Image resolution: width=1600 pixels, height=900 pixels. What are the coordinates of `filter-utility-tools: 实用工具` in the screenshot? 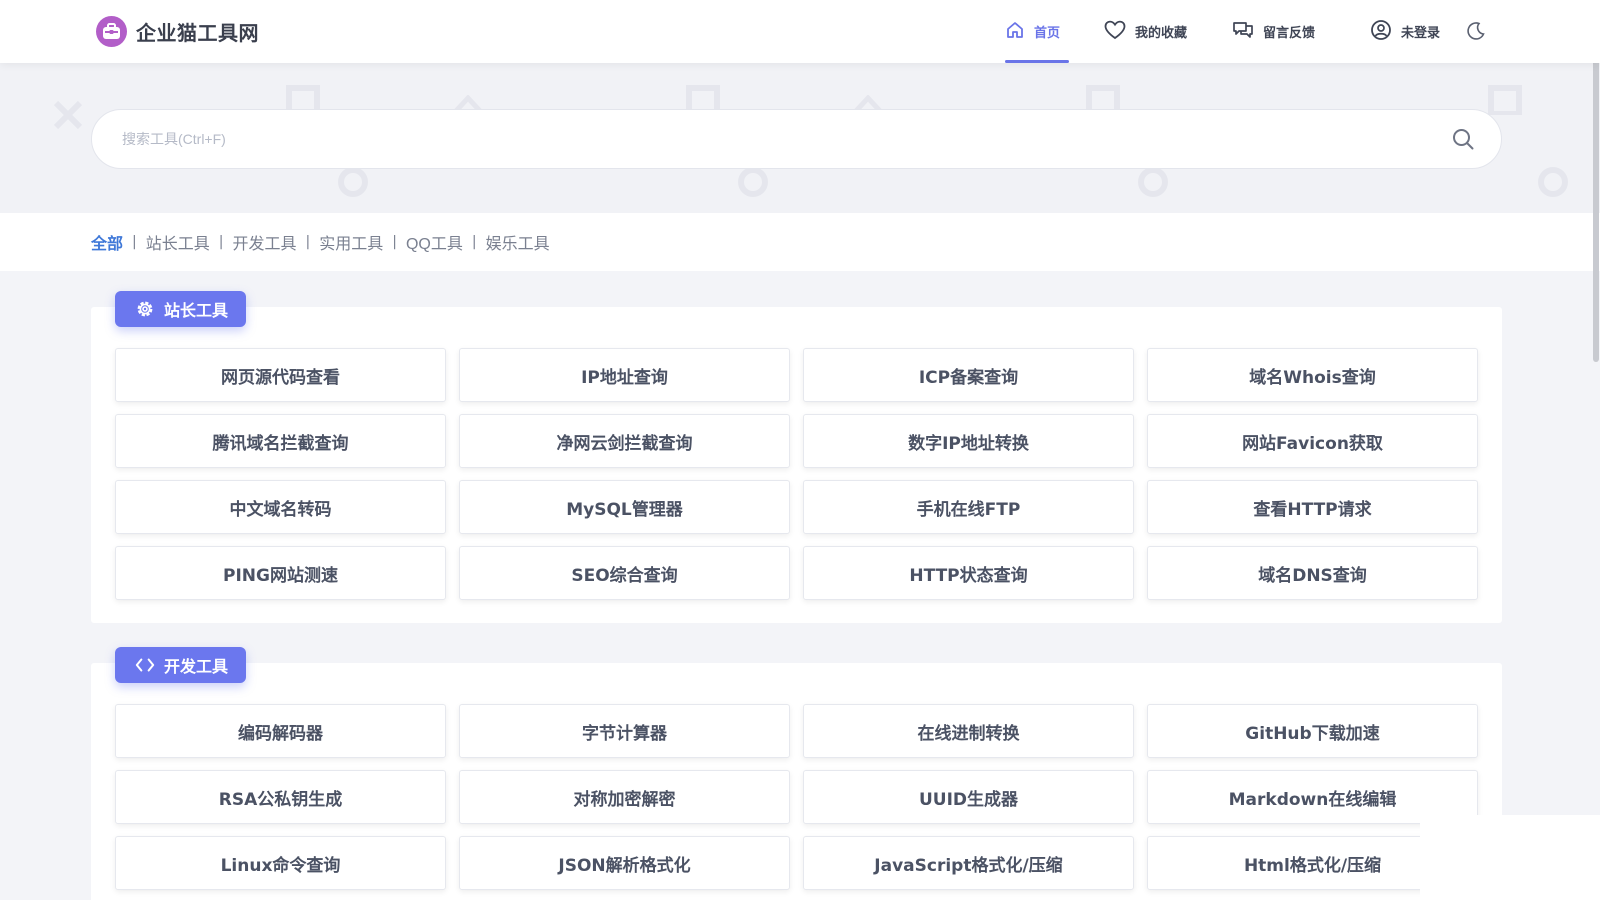 It's located at (351, 242).